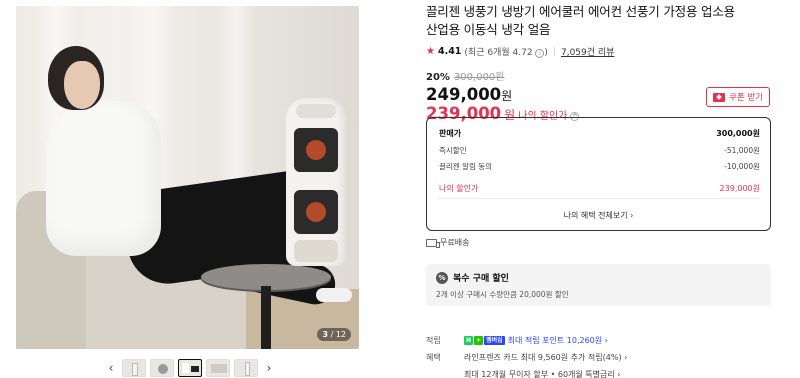  I want to click on thumb-prev-icon: ‹, so click(111, 368).